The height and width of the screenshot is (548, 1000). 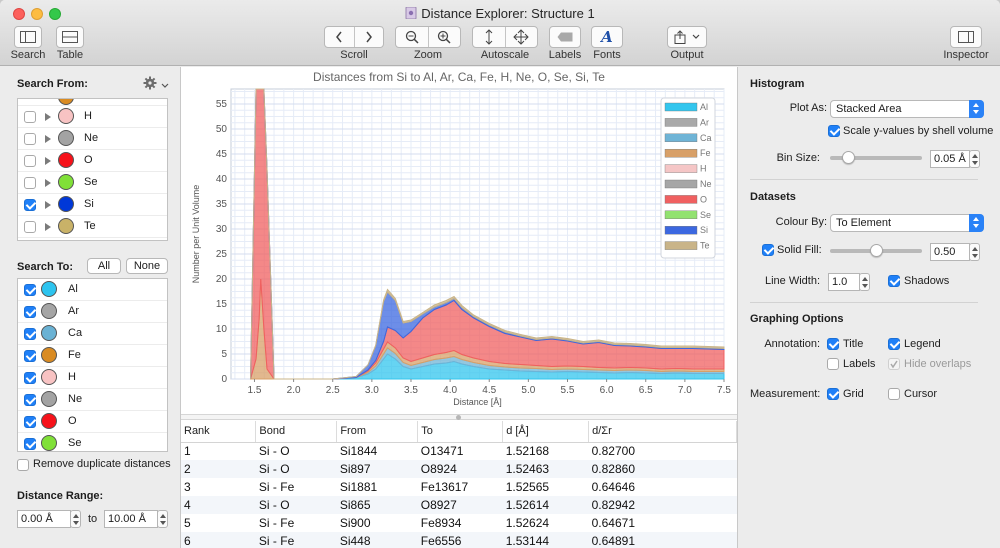 I want to click on scroll-left-button, so click(x=339, y=37).